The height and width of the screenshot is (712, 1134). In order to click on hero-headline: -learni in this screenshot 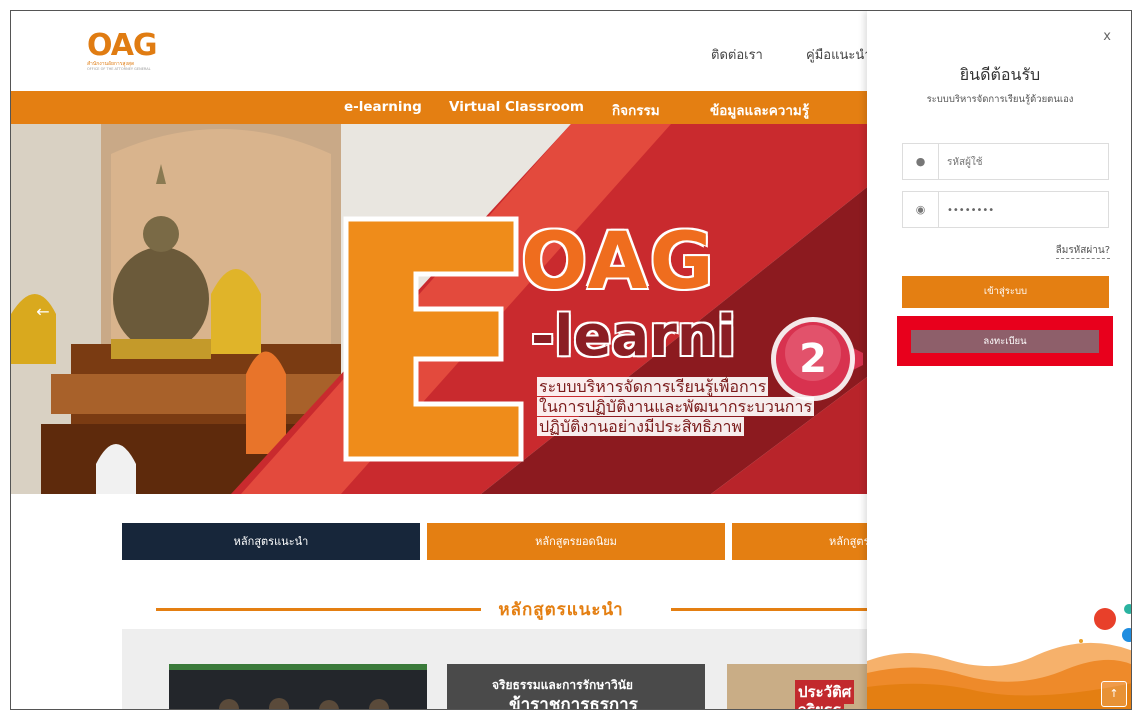, I will do `click(633, 336)`.